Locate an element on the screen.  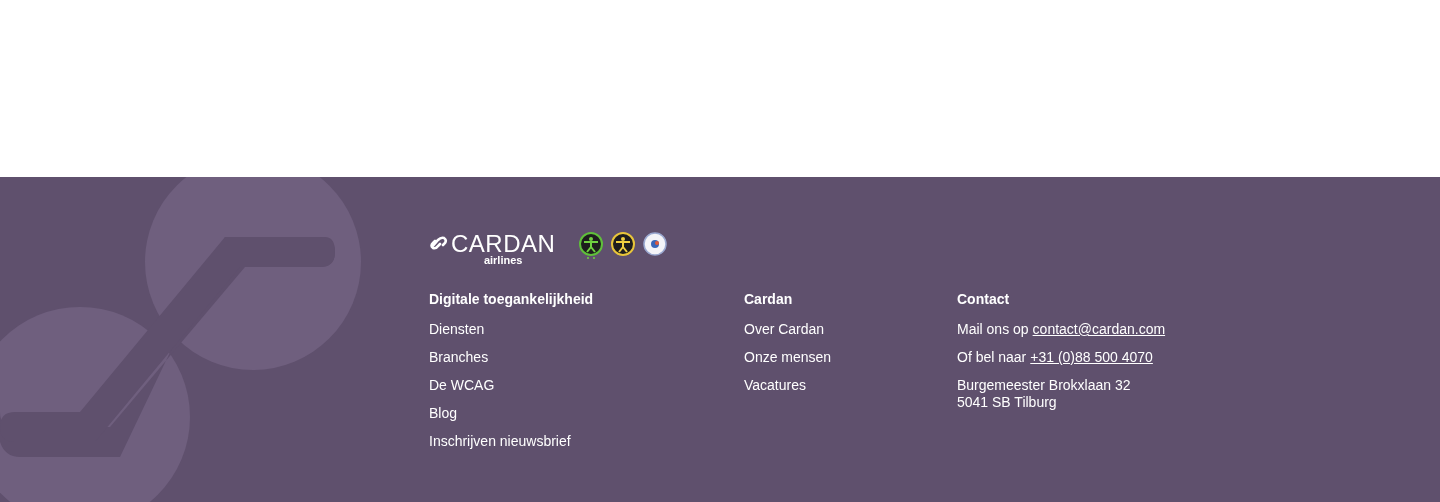
contact-label: Of bel naar is located at coordinates (992, 357).